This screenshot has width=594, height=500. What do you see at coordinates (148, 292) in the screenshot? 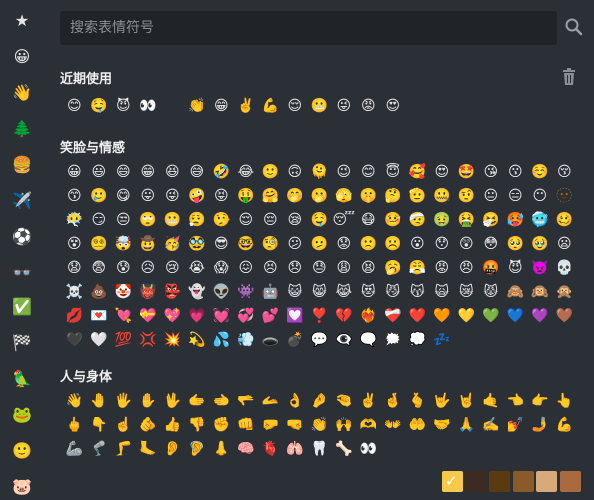
I see `emoji-button: 👹` at bounding box center [148, 292].